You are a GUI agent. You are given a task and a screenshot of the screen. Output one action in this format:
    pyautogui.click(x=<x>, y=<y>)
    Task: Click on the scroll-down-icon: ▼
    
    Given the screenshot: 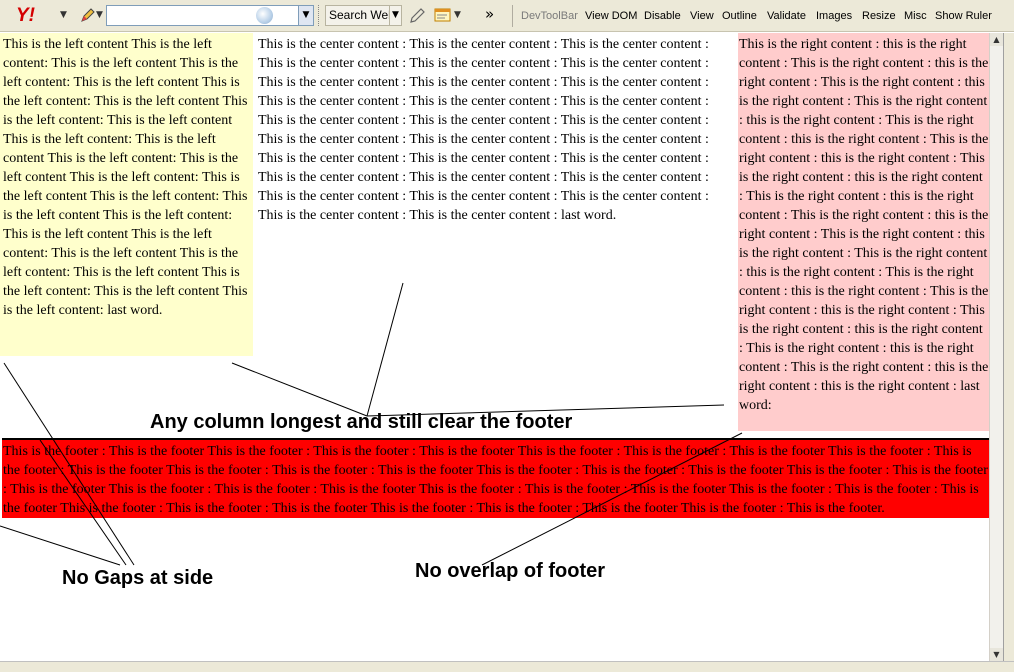 What is the action you would take?
    pyautogui.click(x=996, y=654)
    